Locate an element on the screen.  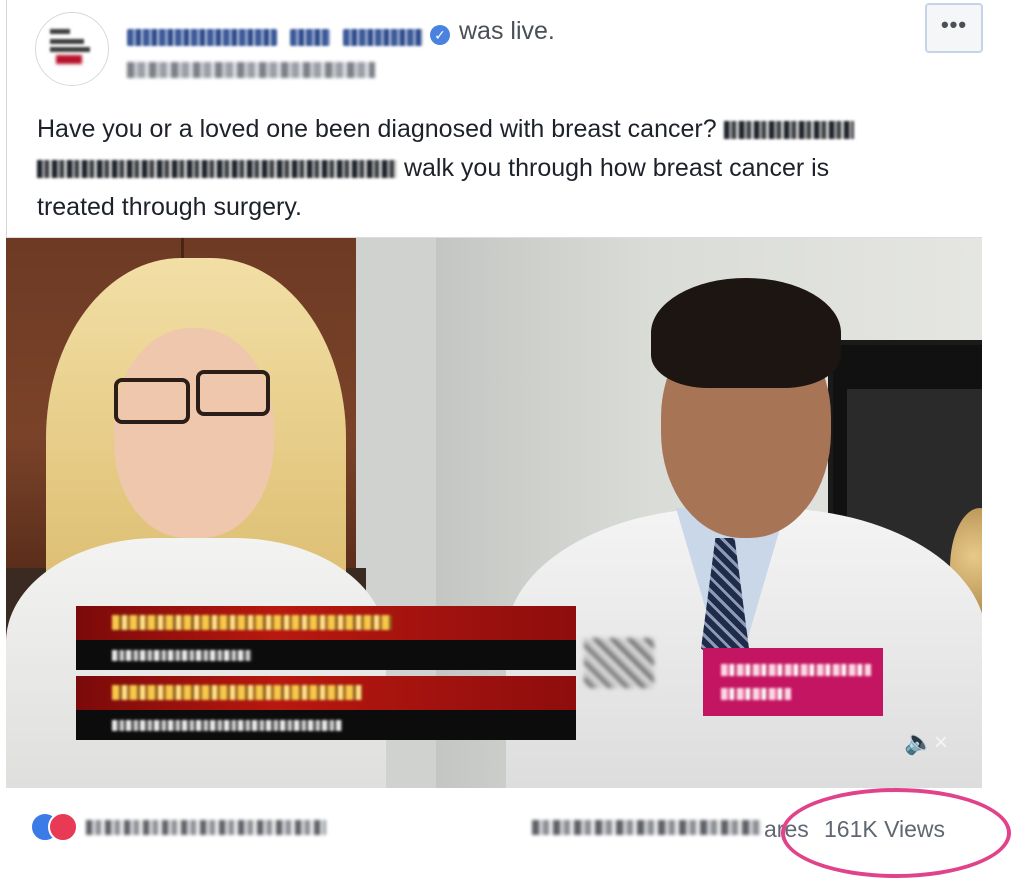
avatar-logo-mark is located at coordinates (69, 59).